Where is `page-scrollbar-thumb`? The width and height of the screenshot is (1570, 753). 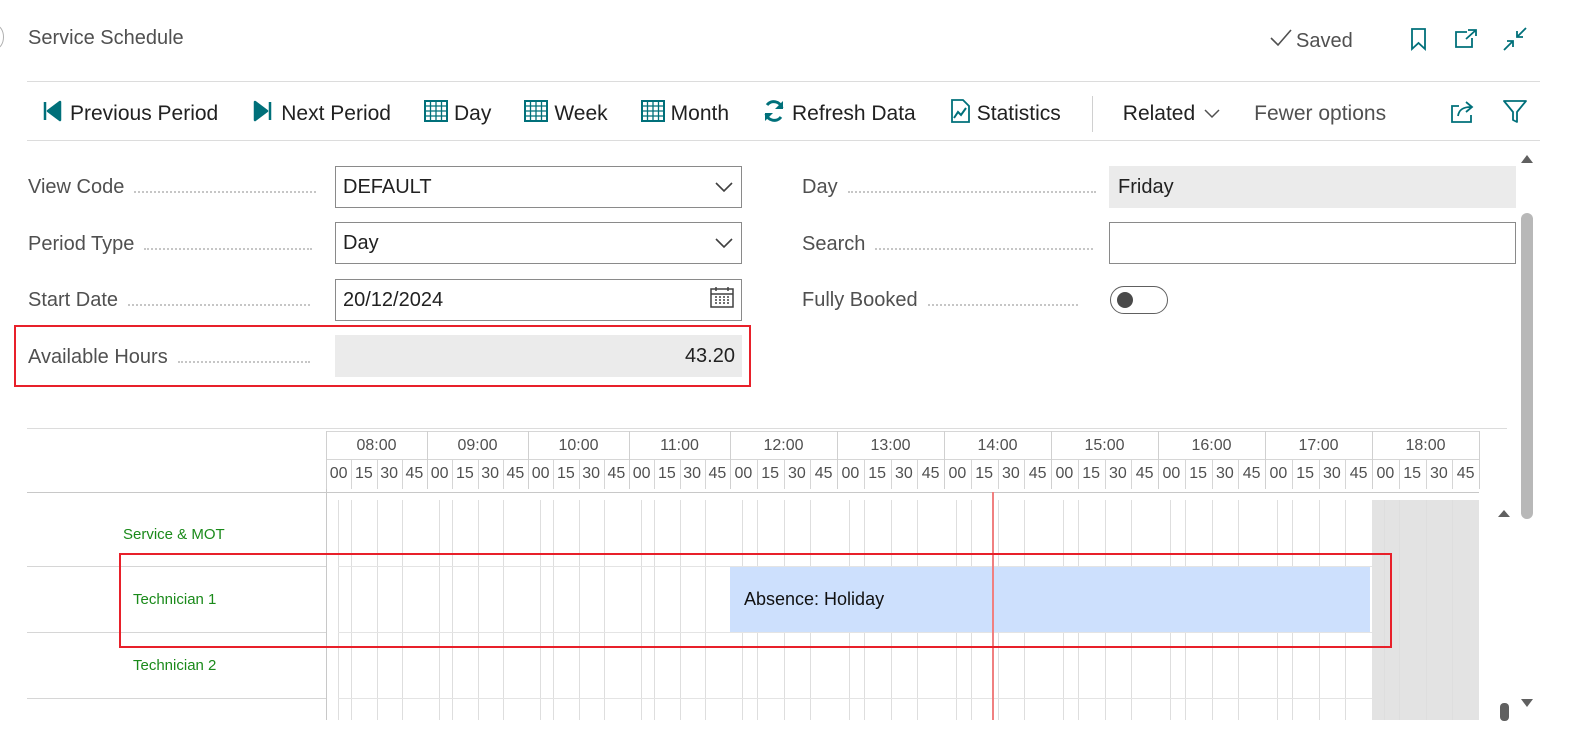 page-scrollbar-thumb is located at coordinates (1527, 366).